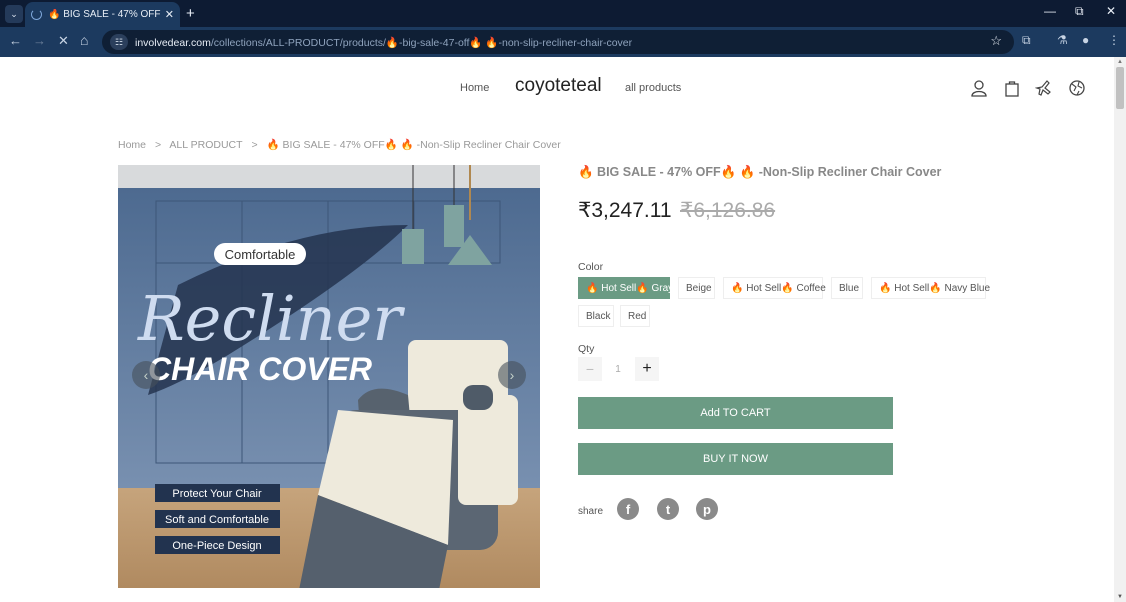  What do you see at coordinates (217, 494) in the screenshot?
I see `feature-label: Protect Your Chair` at bounding box center [217, 494].